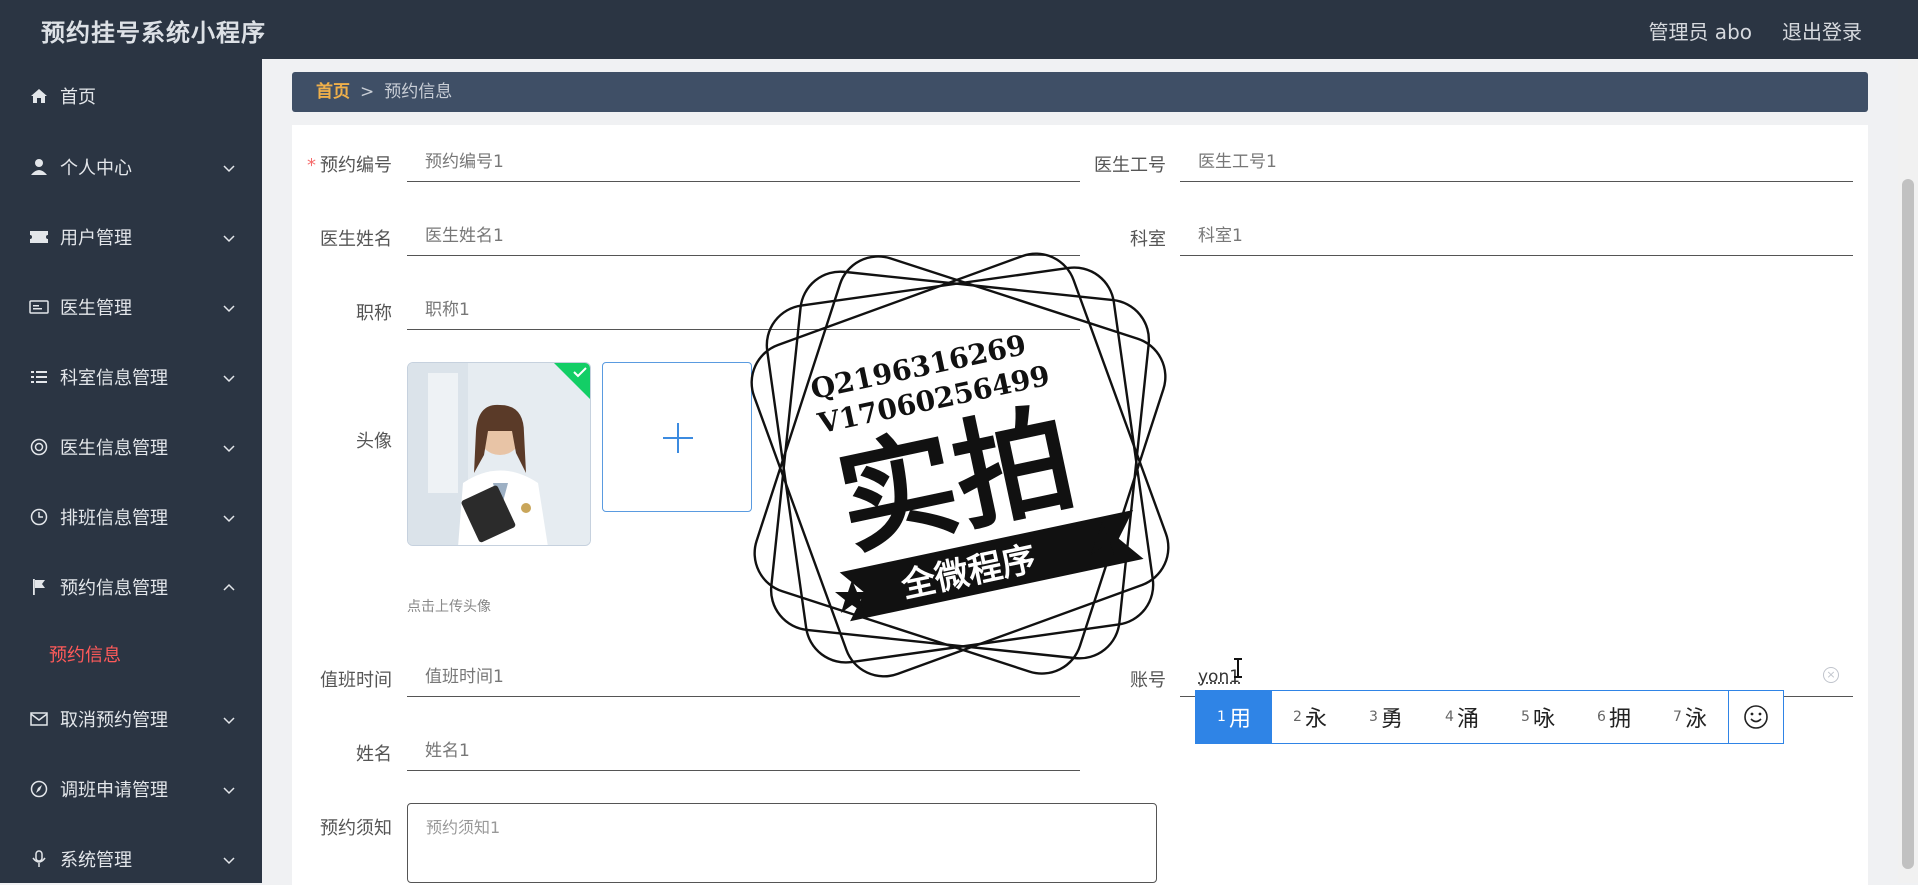  I want to click on sidebar-item-shift-request-mgmt: 调班申请管理, so click(131, 789).